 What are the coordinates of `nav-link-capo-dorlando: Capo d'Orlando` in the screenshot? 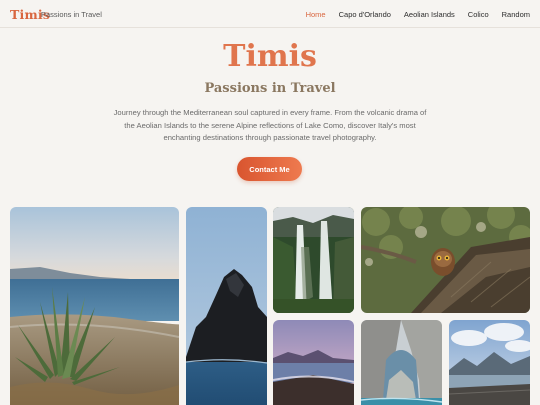 It's located at (365, 14).